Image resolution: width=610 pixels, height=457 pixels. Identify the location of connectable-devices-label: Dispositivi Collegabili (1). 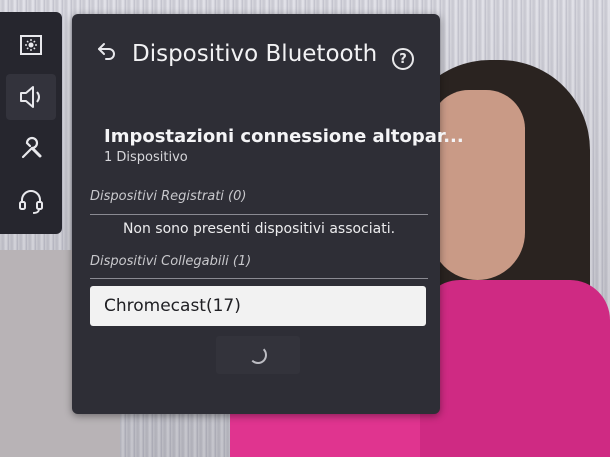
(171, 261).